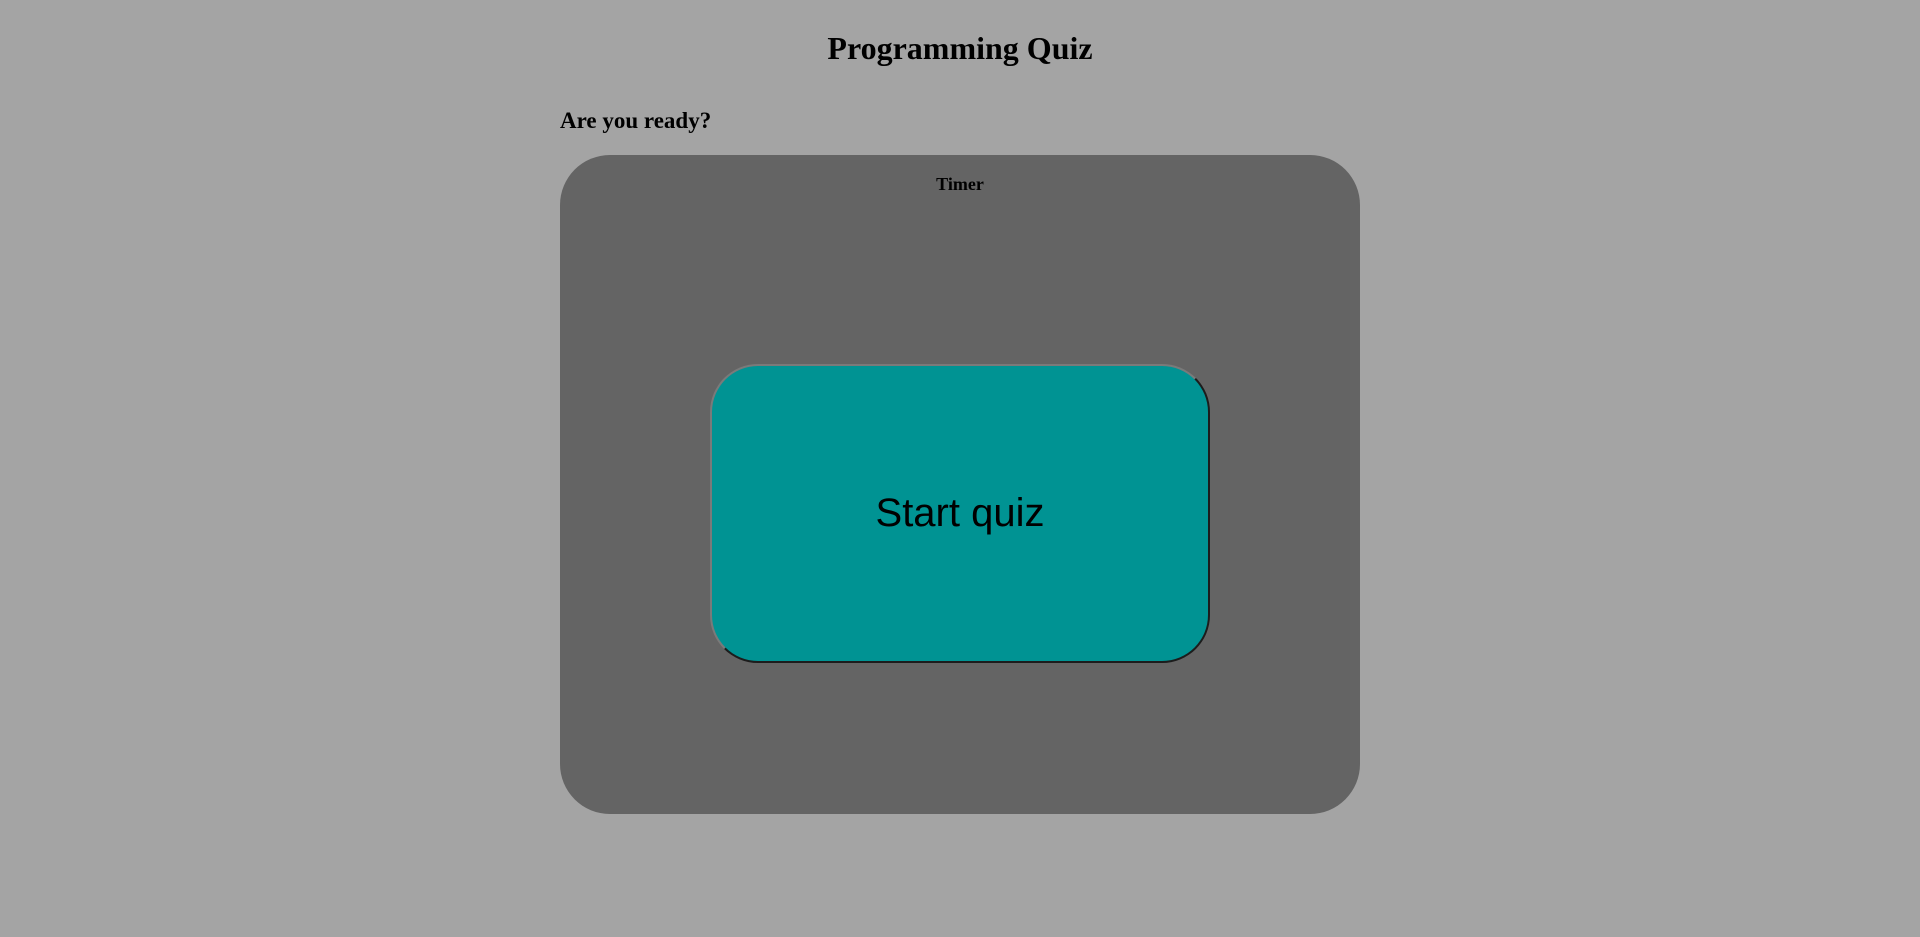 The width and height of the screenshot is (1920, 937). I want to click on start-quiz-label: Start quiz, so click(960, 513).